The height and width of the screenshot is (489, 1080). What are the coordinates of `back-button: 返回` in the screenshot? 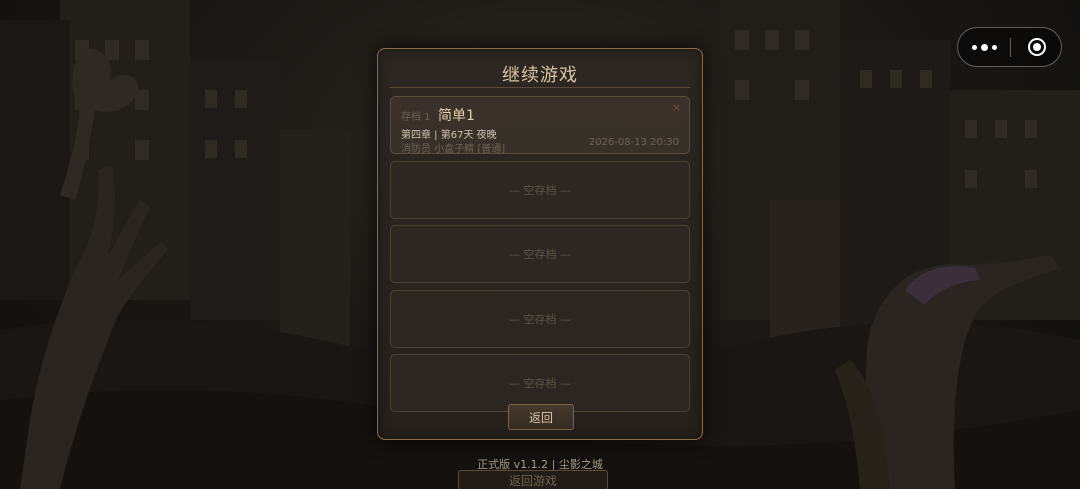 It's located at (541, 417).